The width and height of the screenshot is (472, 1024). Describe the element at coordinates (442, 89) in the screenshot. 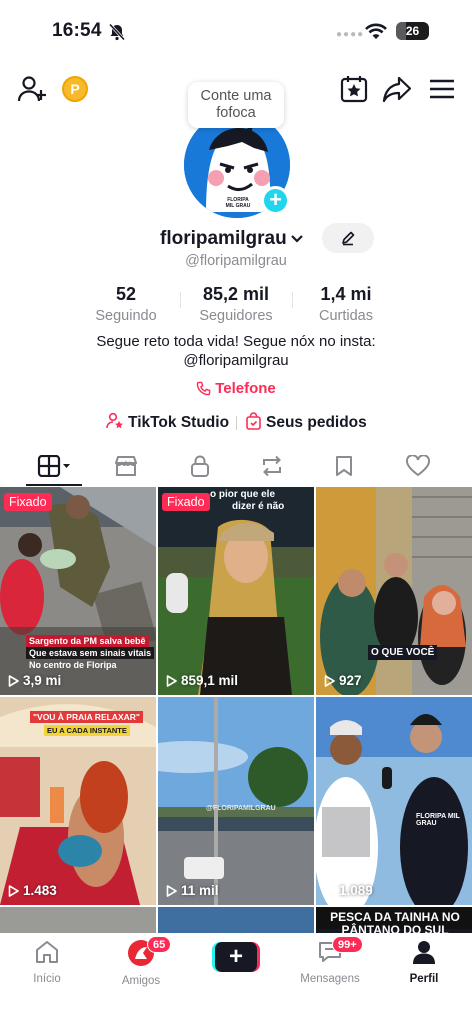

I see `menu-icon` at that location.